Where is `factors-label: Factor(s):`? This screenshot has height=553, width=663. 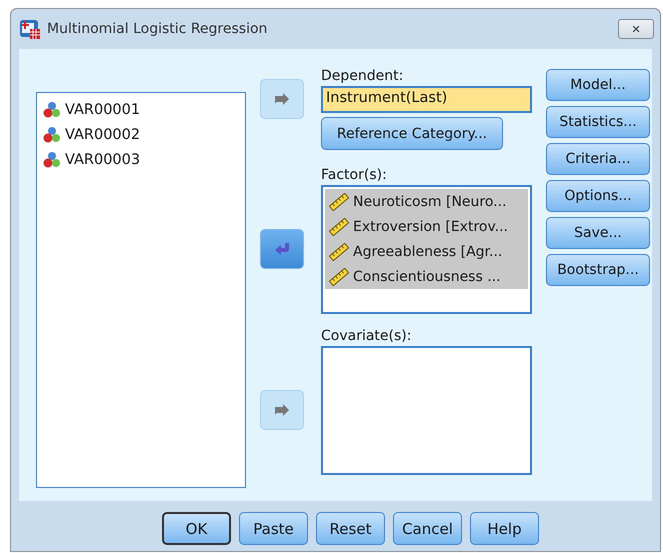 factors-label: Factor(s): is located at coordinates (354, 176).